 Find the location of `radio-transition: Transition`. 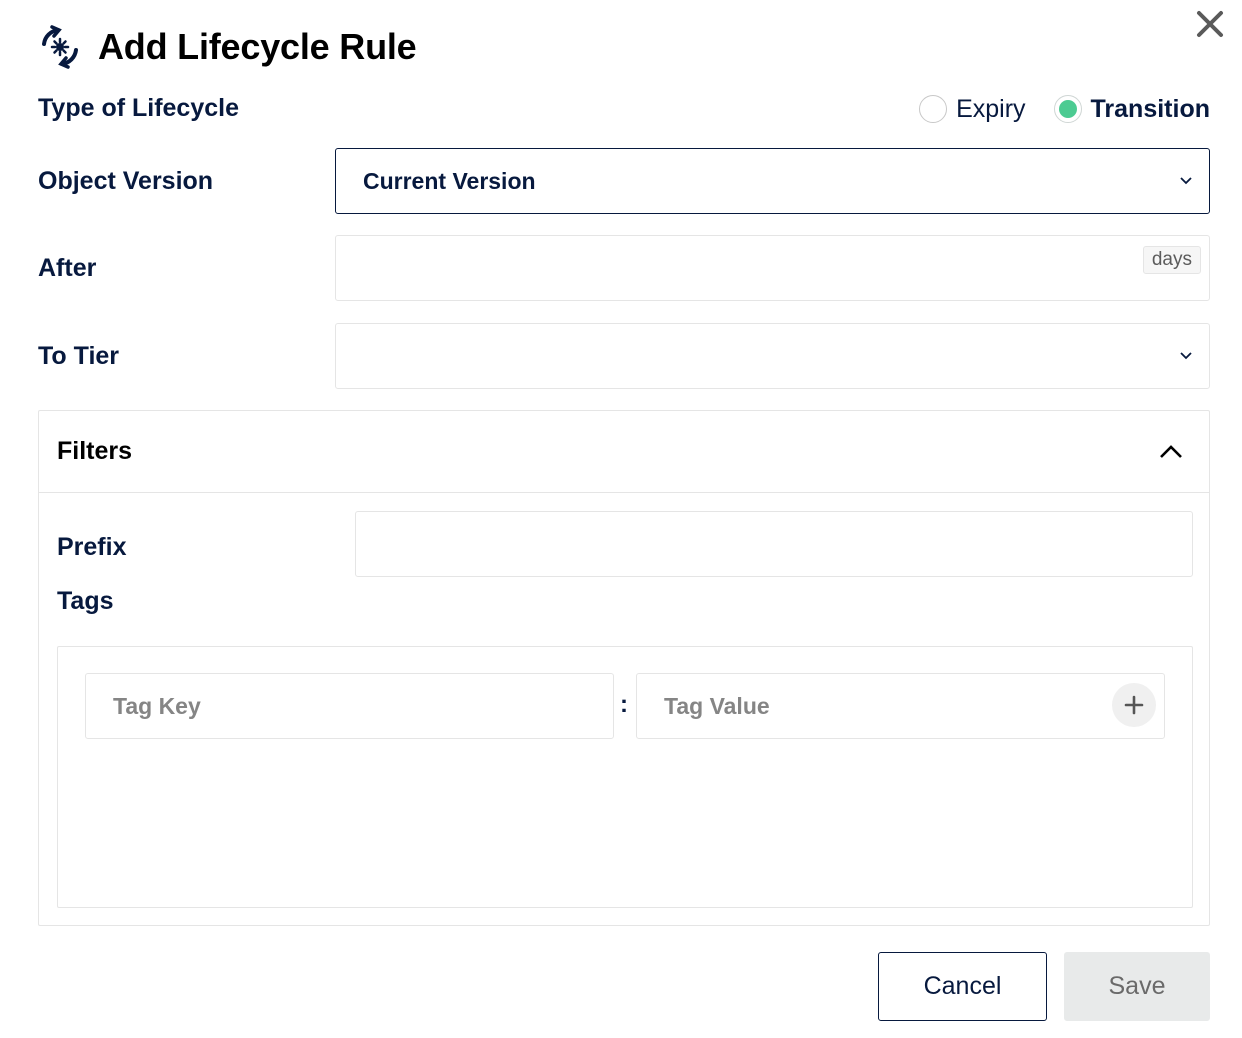

radio-transition: Transition is located at coordinates (1131, 109).